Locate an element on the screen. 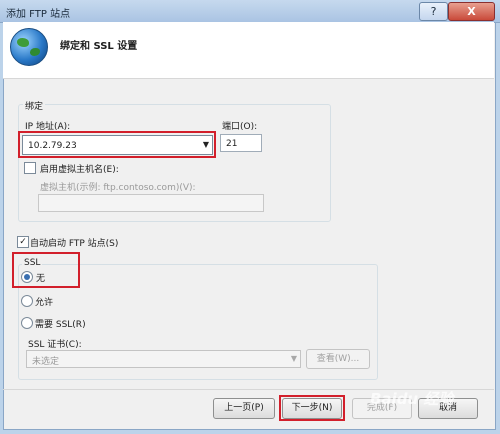  watermark: Baidu 经验 is located at coordinates (412, 399).